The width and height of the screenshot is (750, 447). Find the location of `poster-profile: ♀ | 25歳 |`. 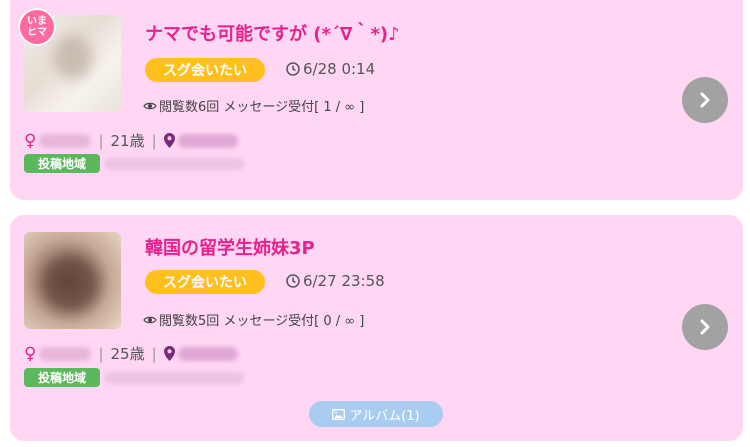

poster-profile: ♀ | 25歳 | is located at coordinates (131, 353).